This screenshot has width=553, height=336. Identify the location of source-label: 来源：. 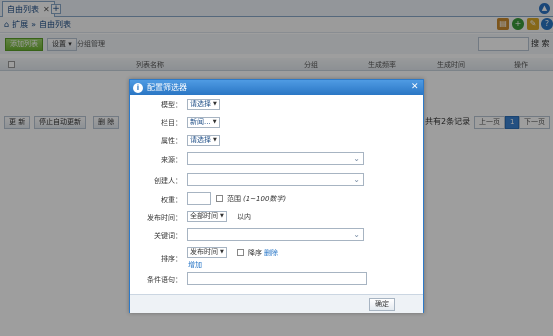
(171, 160).